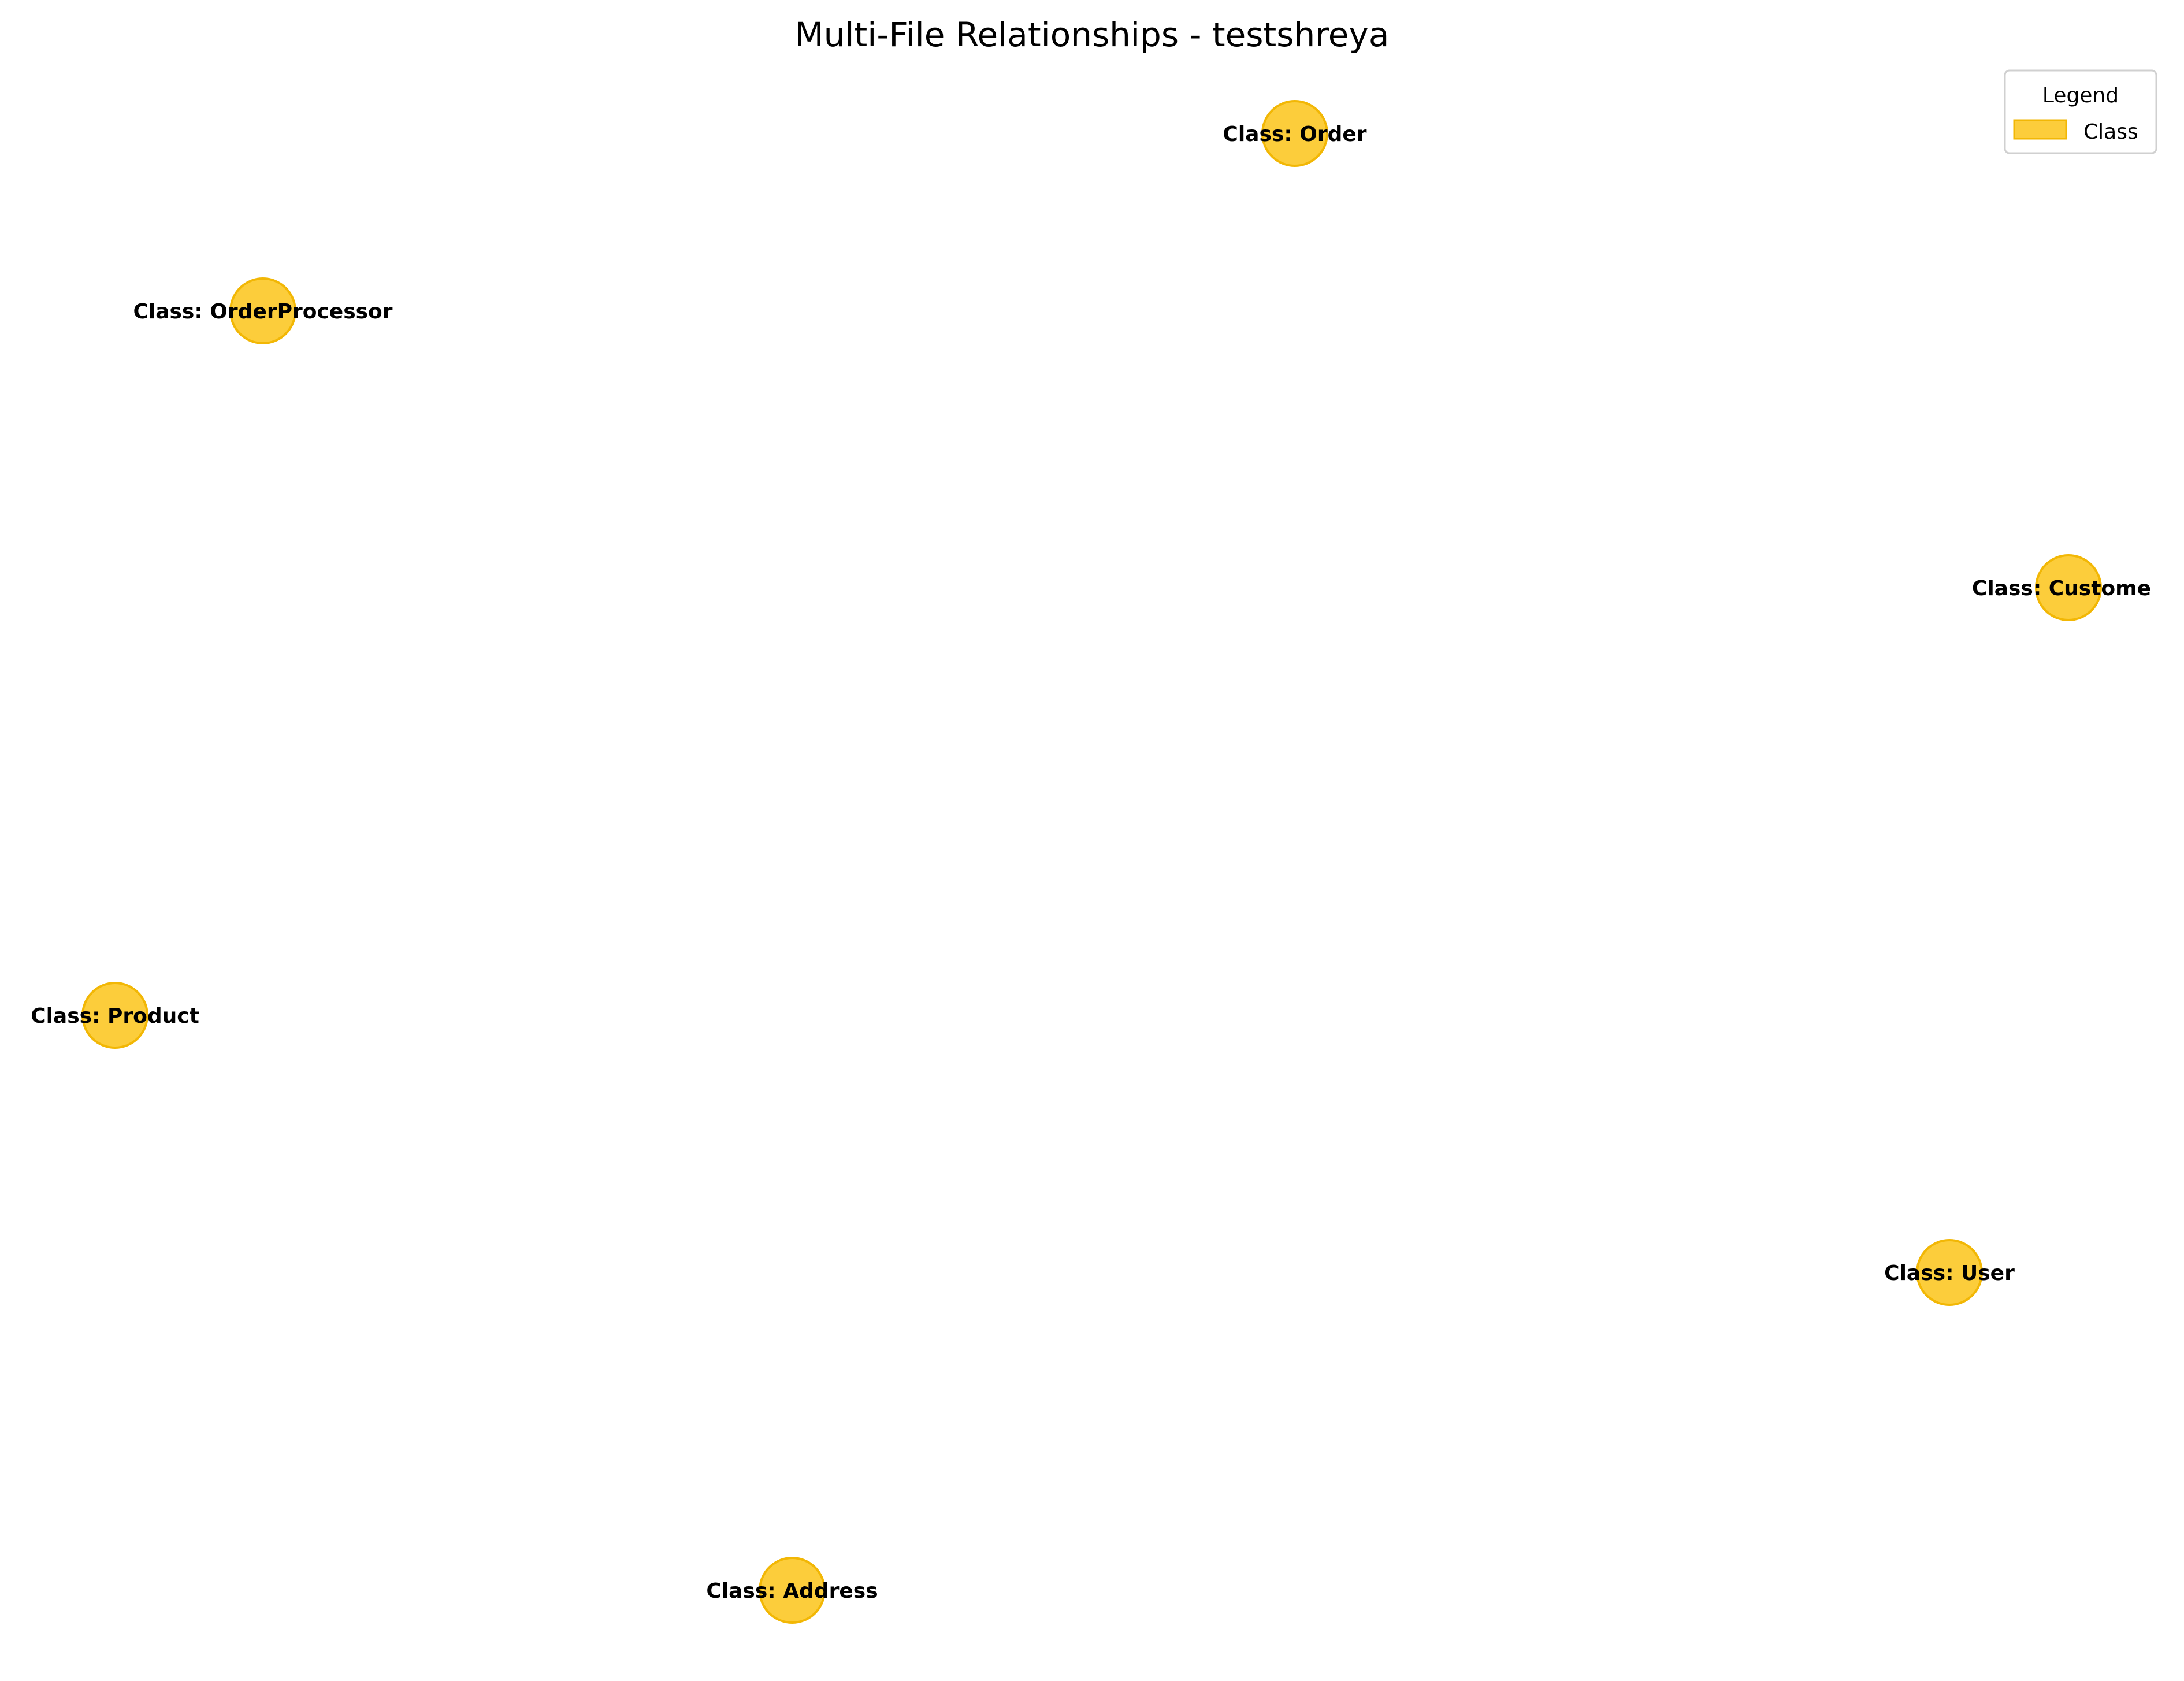 This screenshot has height=1681, width=2184. I want to click on node-label-user: Class: User, so click(1949, 1273).